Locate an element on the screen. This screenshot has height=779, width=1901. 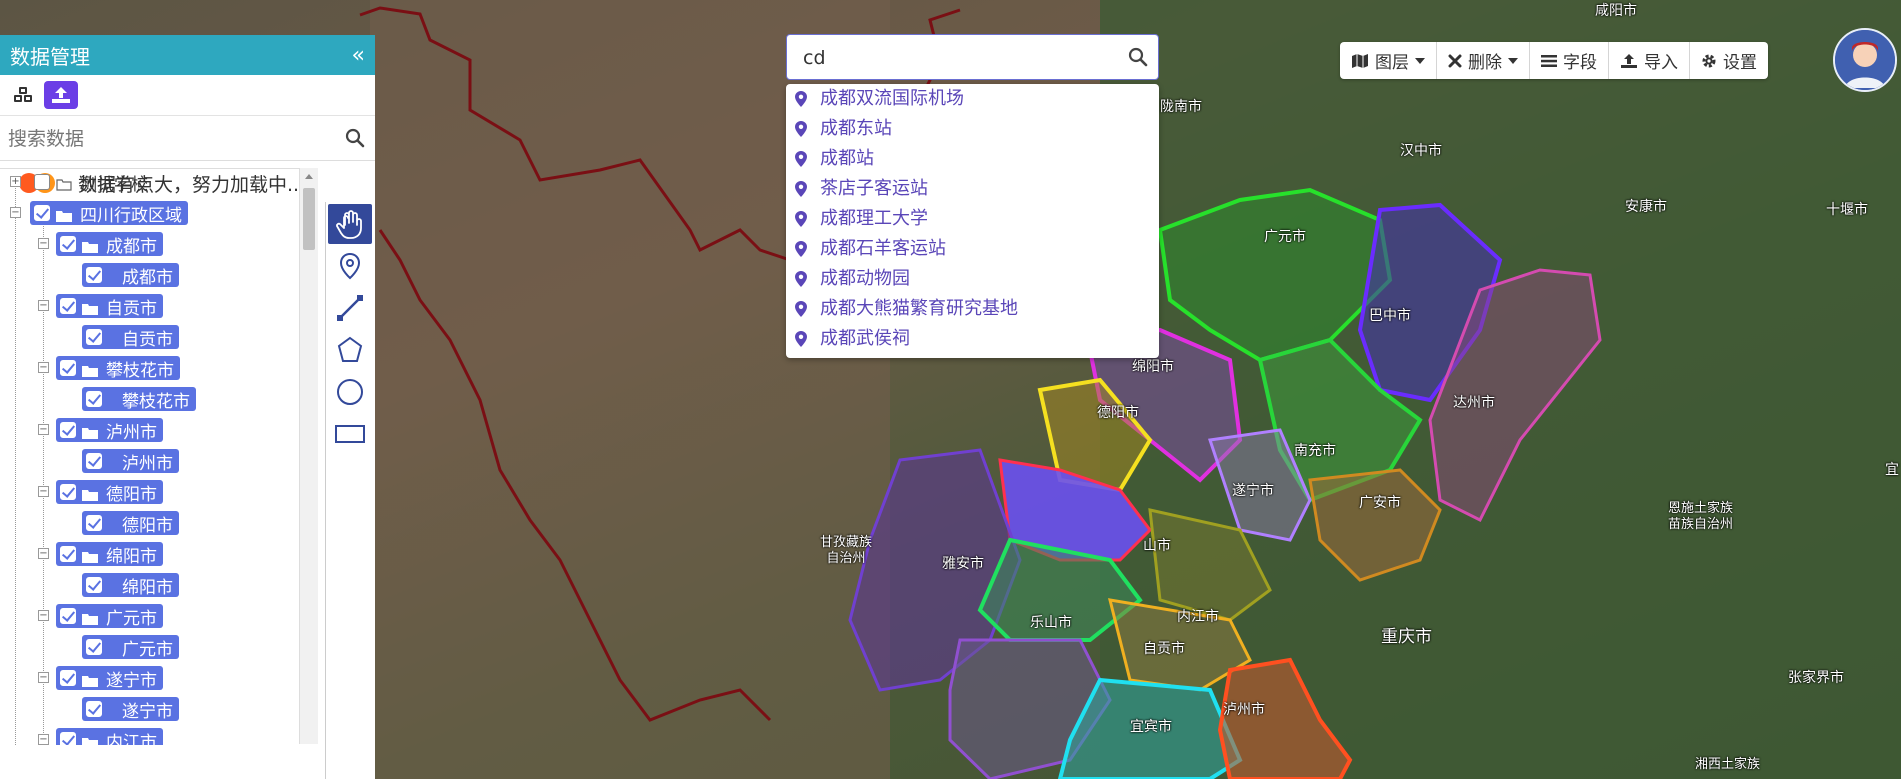
tree-node-city: 德阳市 is located at coordinates (109, 492).